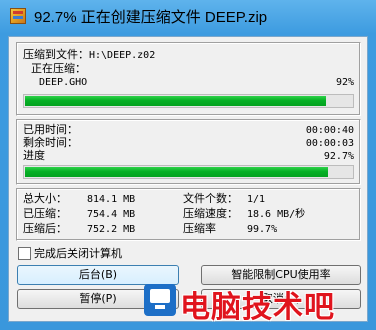  I want to click on target-file-label: 压缩到文件：, so click(56, 54).